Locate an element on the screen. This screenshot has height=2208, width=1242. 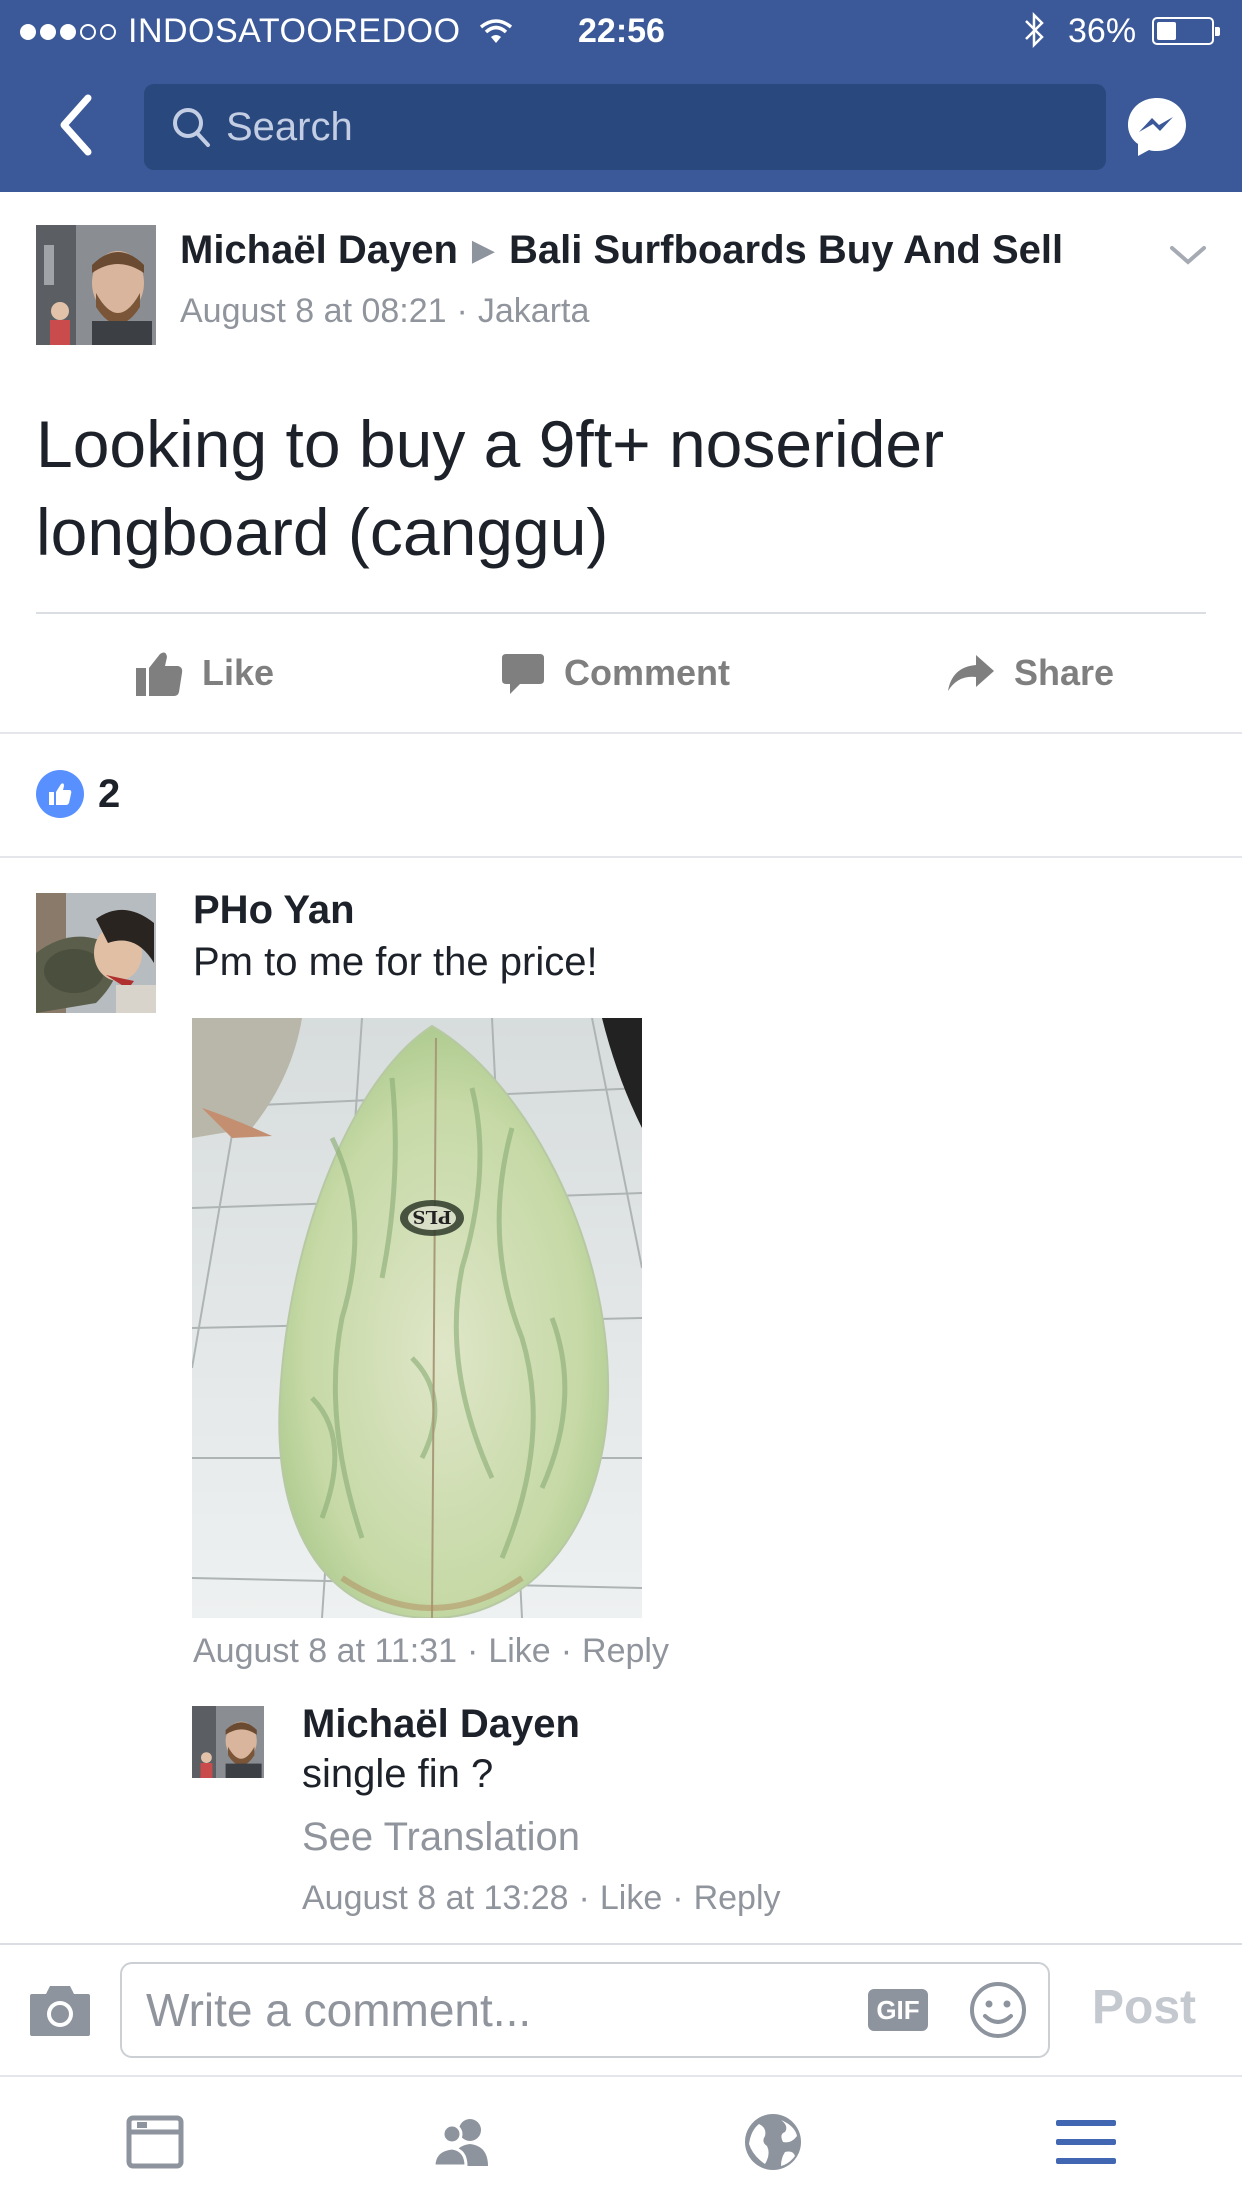
friends-icon is located at coordinates (462, 2142).